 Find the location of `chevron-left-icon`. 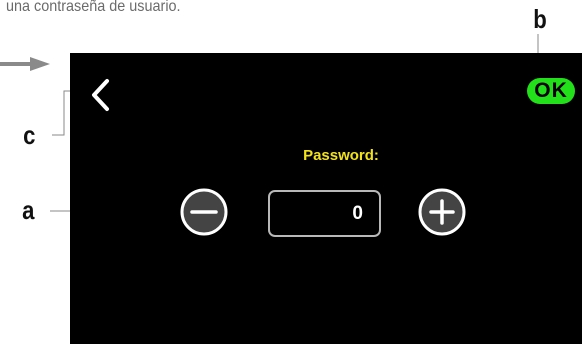

chevron-left-icon is located at coordinates (100, 95).